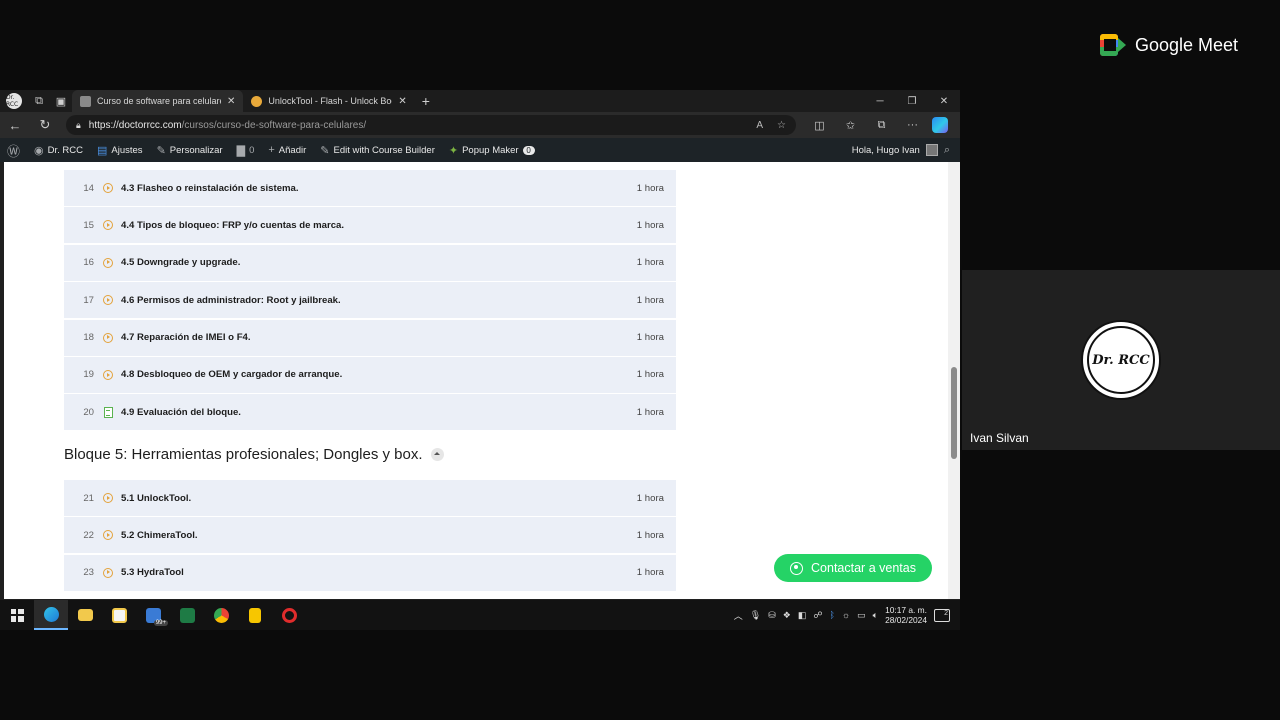 The height and width of the screenshot is (720, 1280). What do you see at coordinates (802, 615) in the screenshot?
I see `tray-app-icon: ◧` at bounding box center [802, 615].